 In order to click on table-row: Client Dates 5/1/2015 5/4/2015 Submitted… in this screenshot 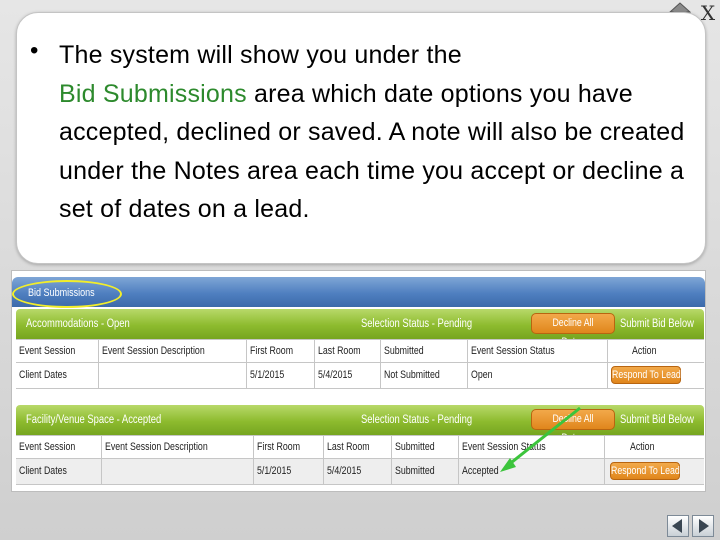, I will do `click(360, 472)`.